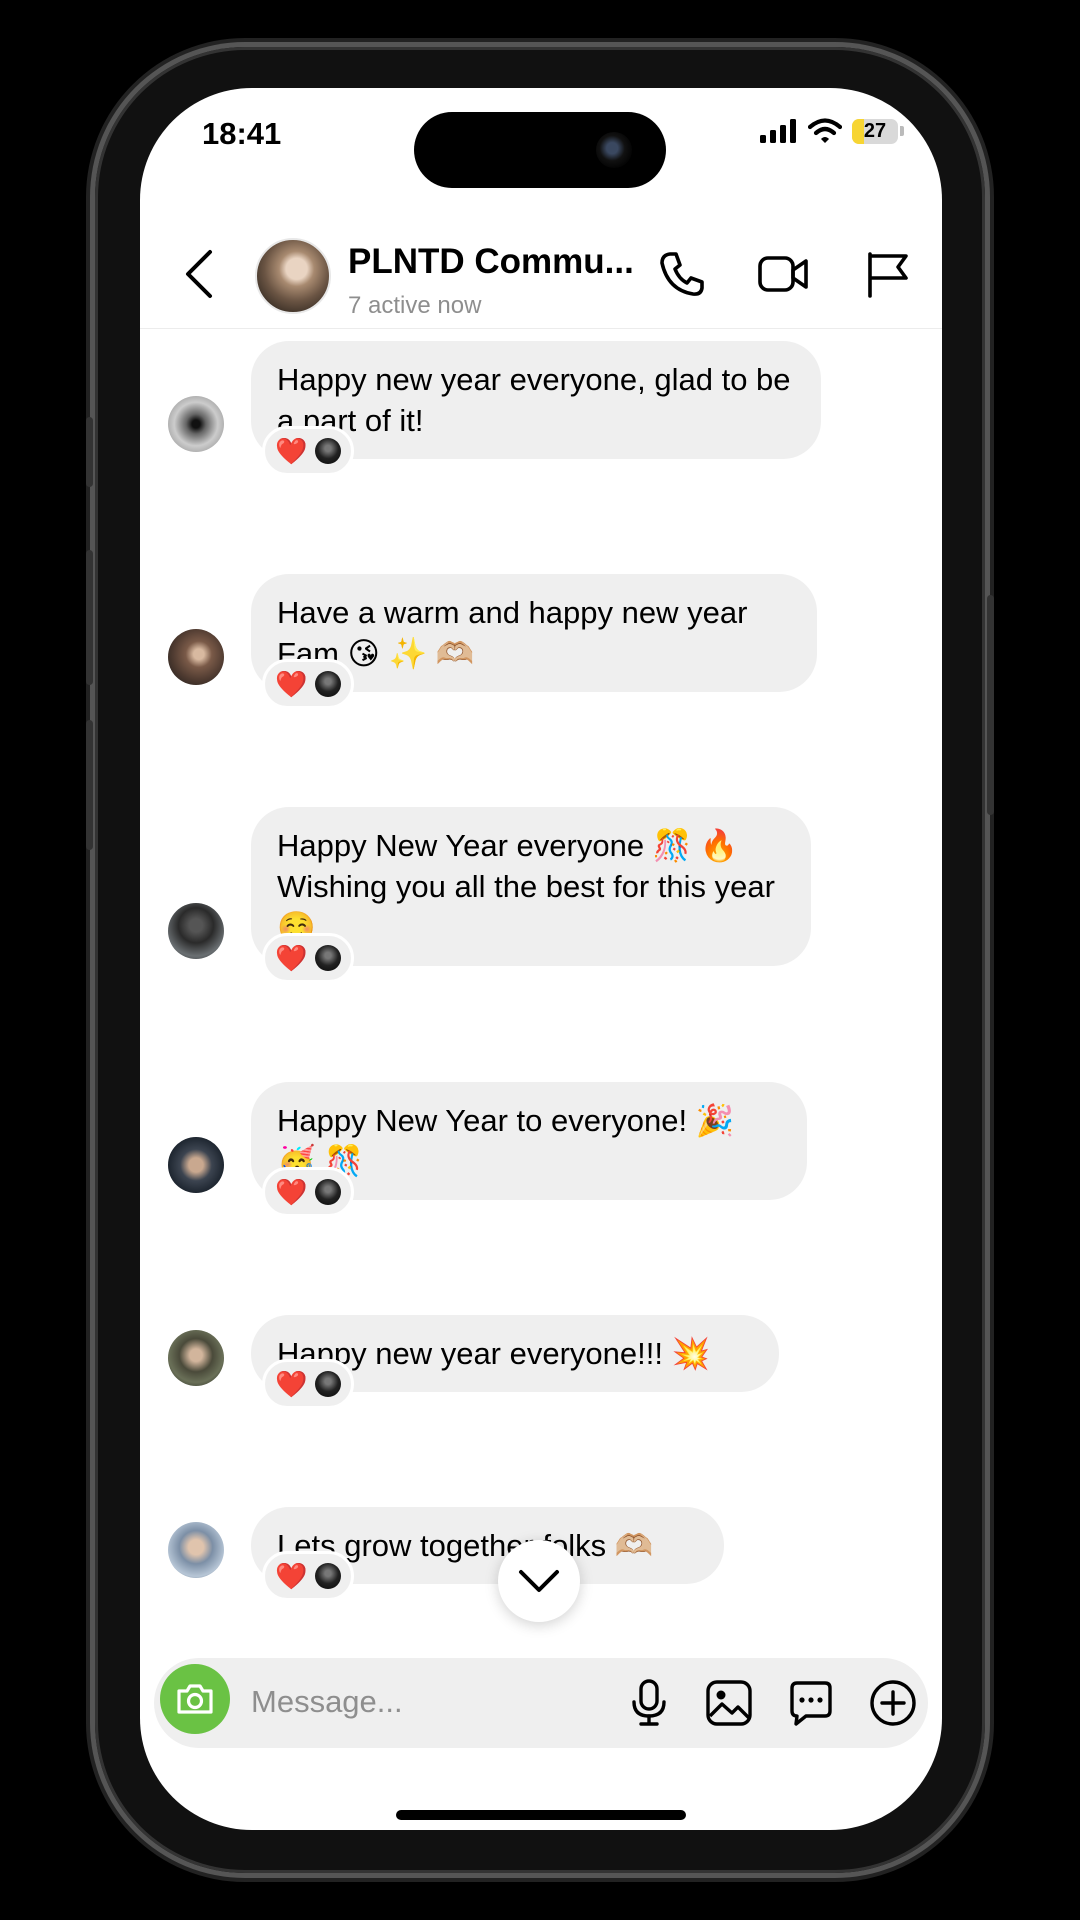 This screenshot has width=1080, height=1920. What do you see at coordinates (89, 617) in the screenshot?
I see `volume-up-button` at bounding box center [89, 617].